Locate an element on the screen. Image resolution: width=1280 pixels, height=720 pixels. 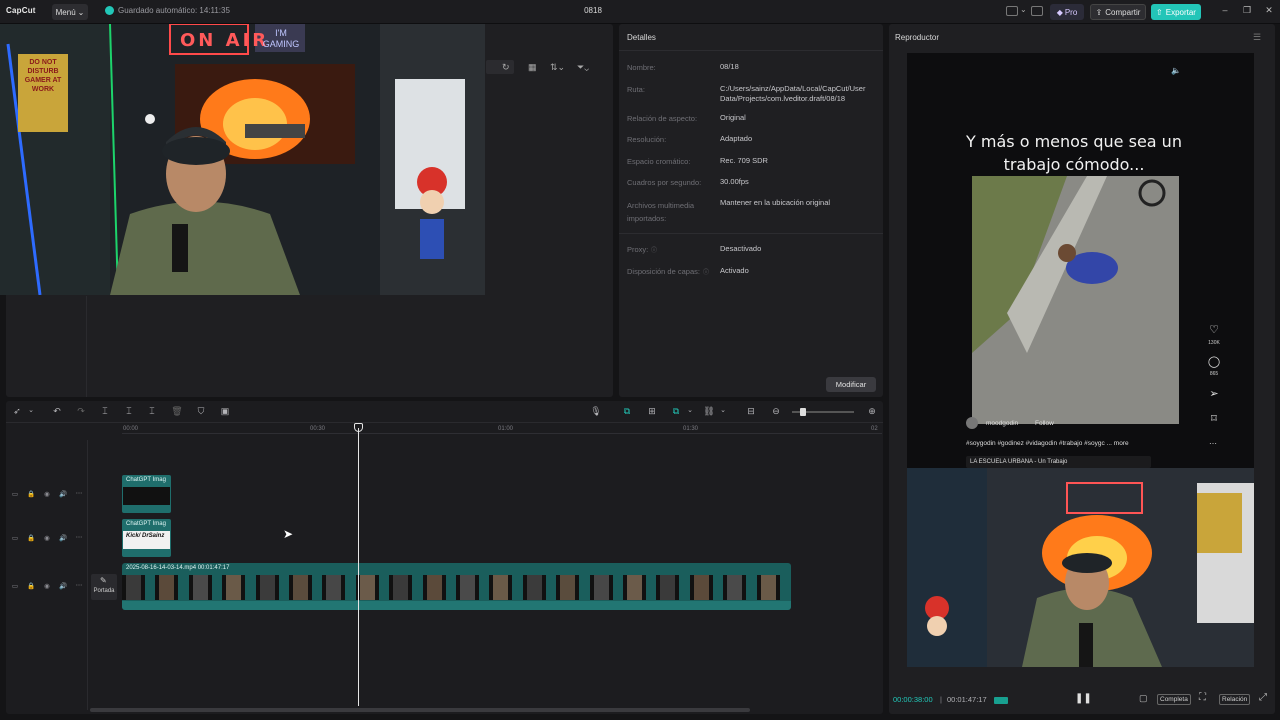
fullscreen-icon: ▢ is located at coordinates (1143, 698).